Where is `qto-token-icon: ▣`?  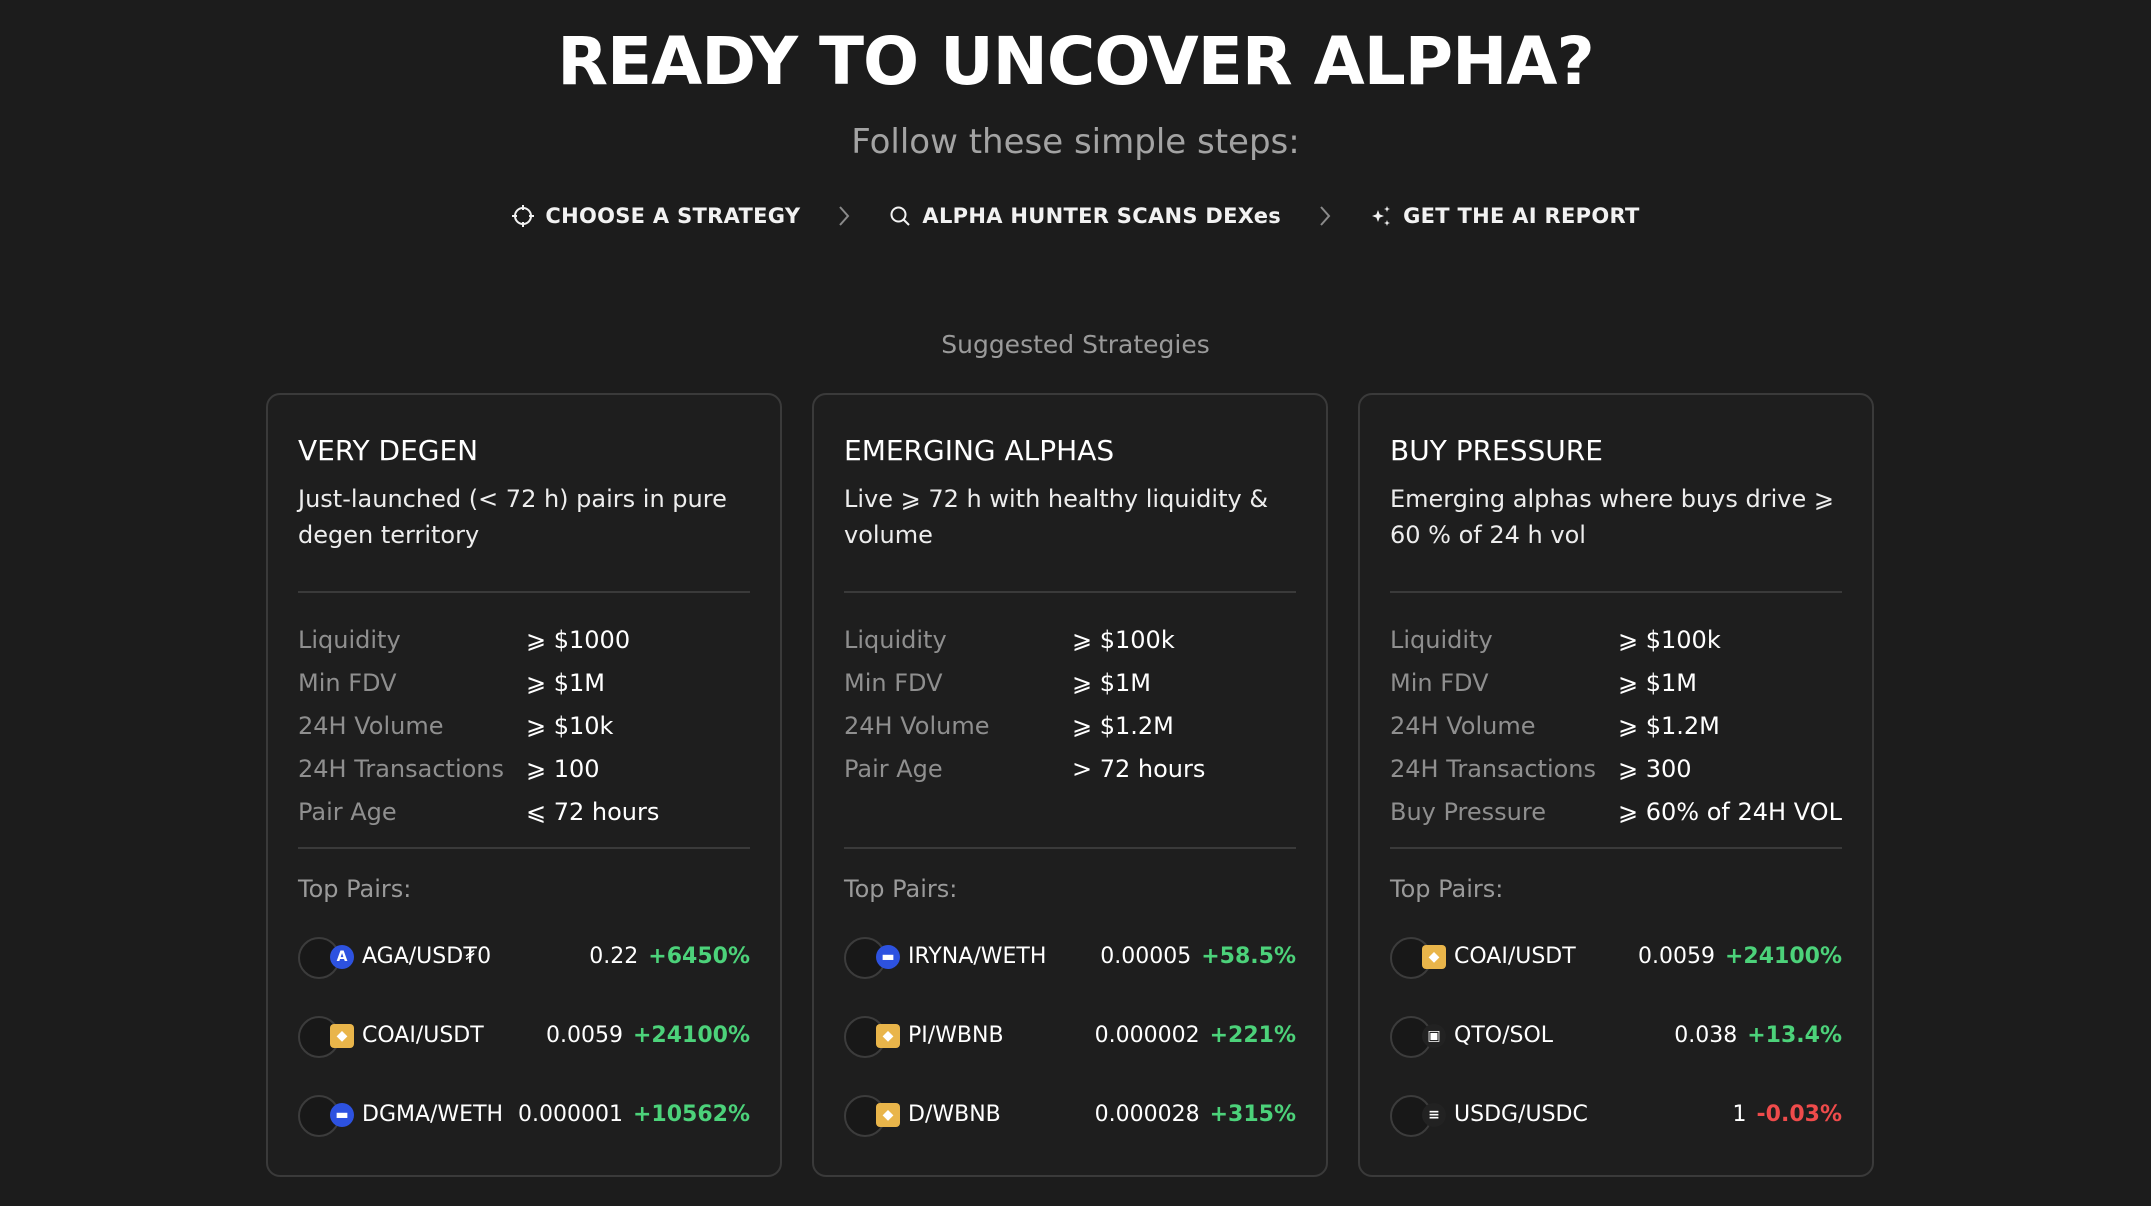
qto-token-icon: ▣ is located at coordinates (1422, 1036).